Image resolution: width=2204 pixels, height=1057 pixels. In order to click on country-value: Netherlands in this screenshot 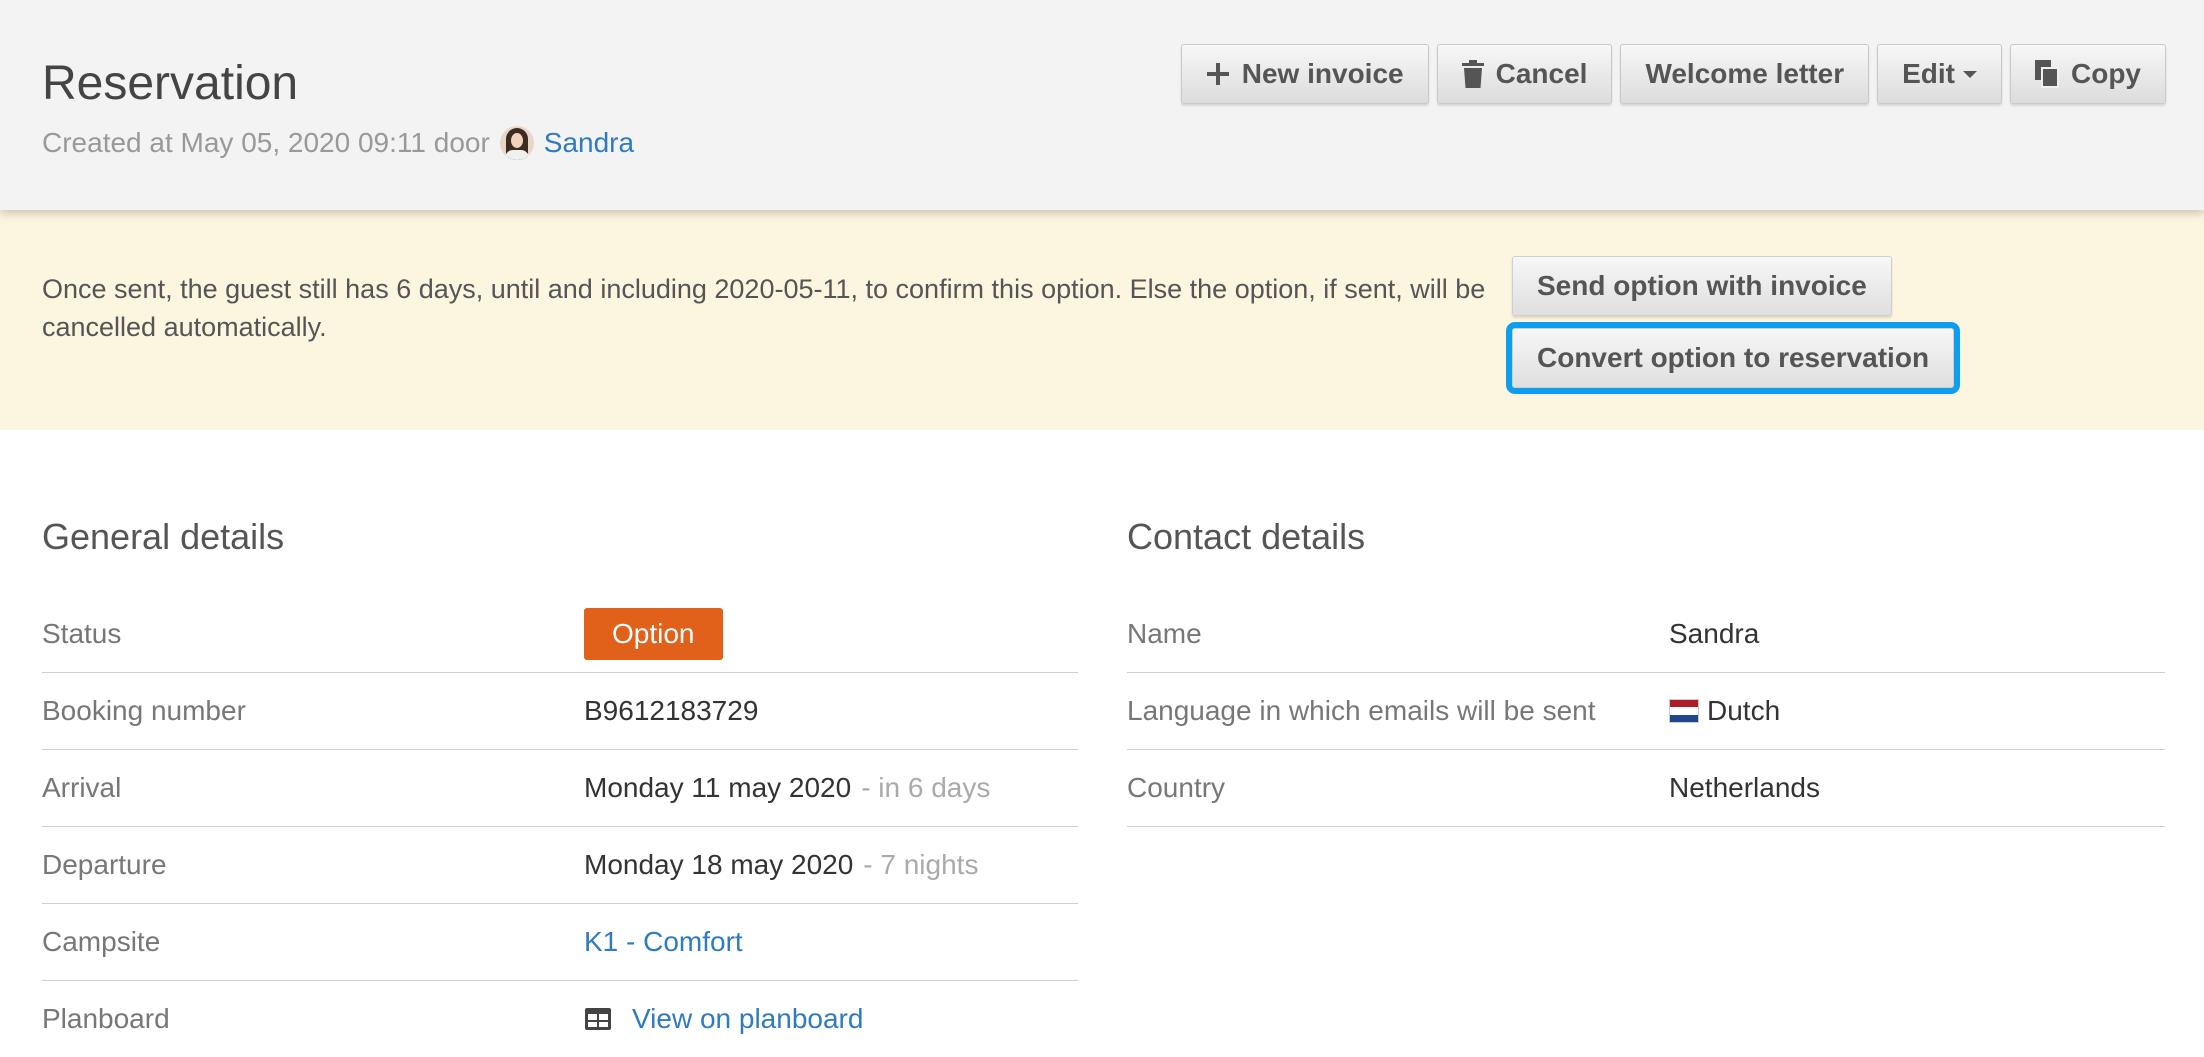, I will do `click(1744, 787)`.